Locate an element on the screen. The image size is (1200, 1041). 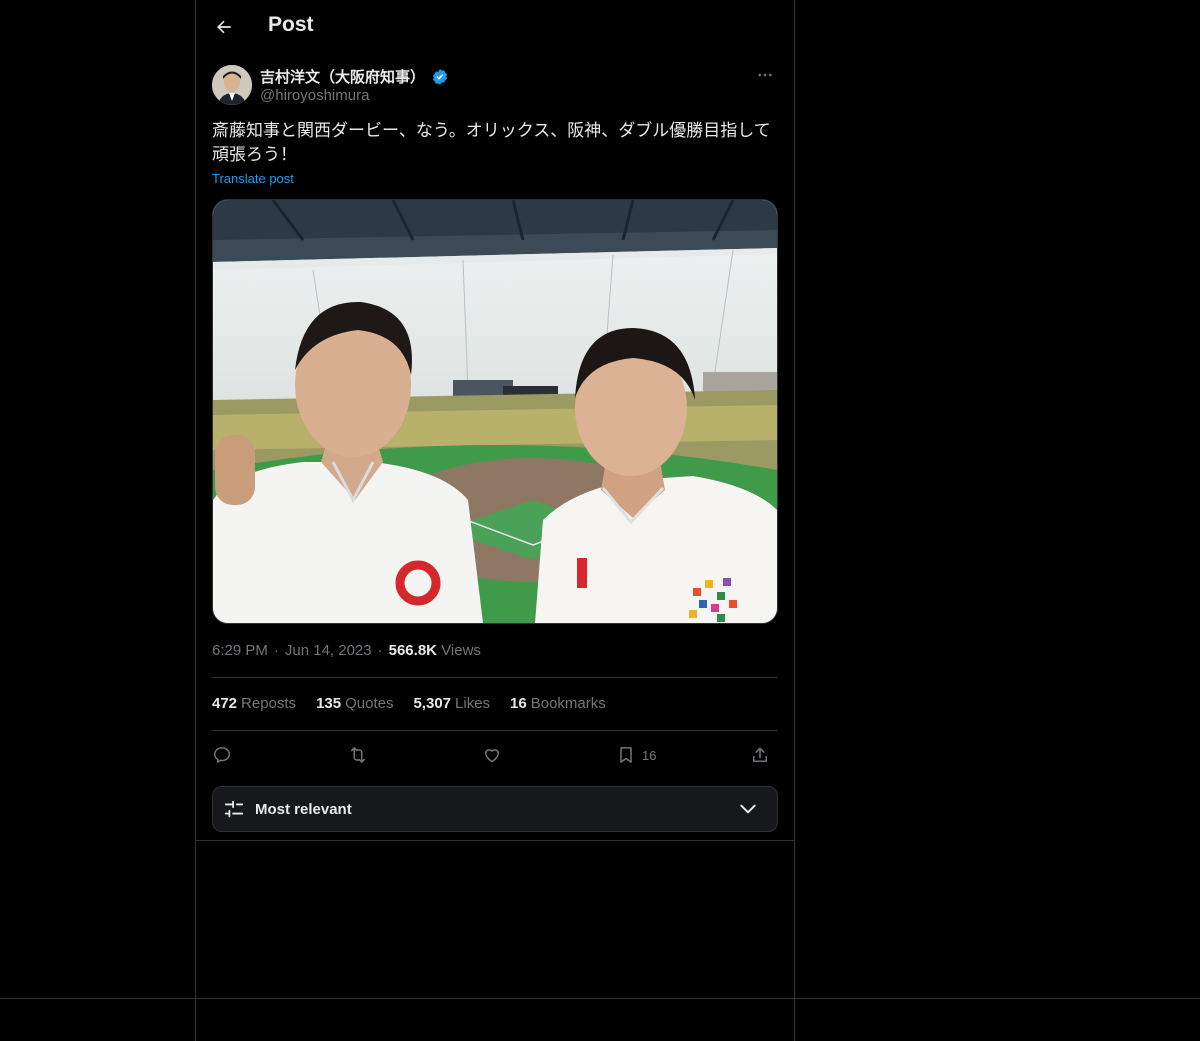
post-date: Jun 14, 2023 is located at coordinates (328, 650).